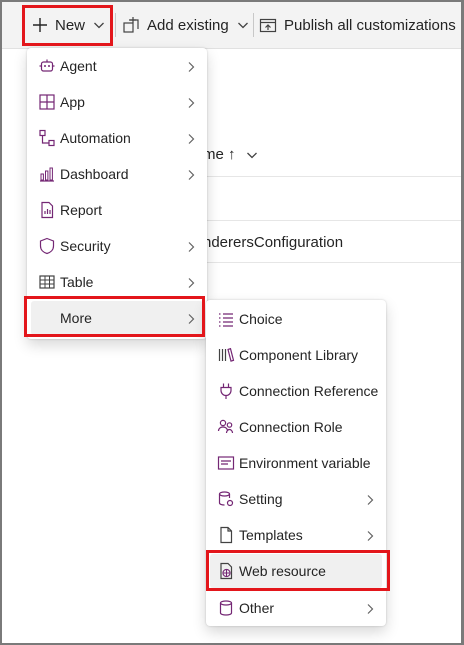 The width and height of the screenshot is (464, 645). Describe the element at coordinates (296, 499) in the screenshot. I see `menu-item-setting: Setting` at that location.